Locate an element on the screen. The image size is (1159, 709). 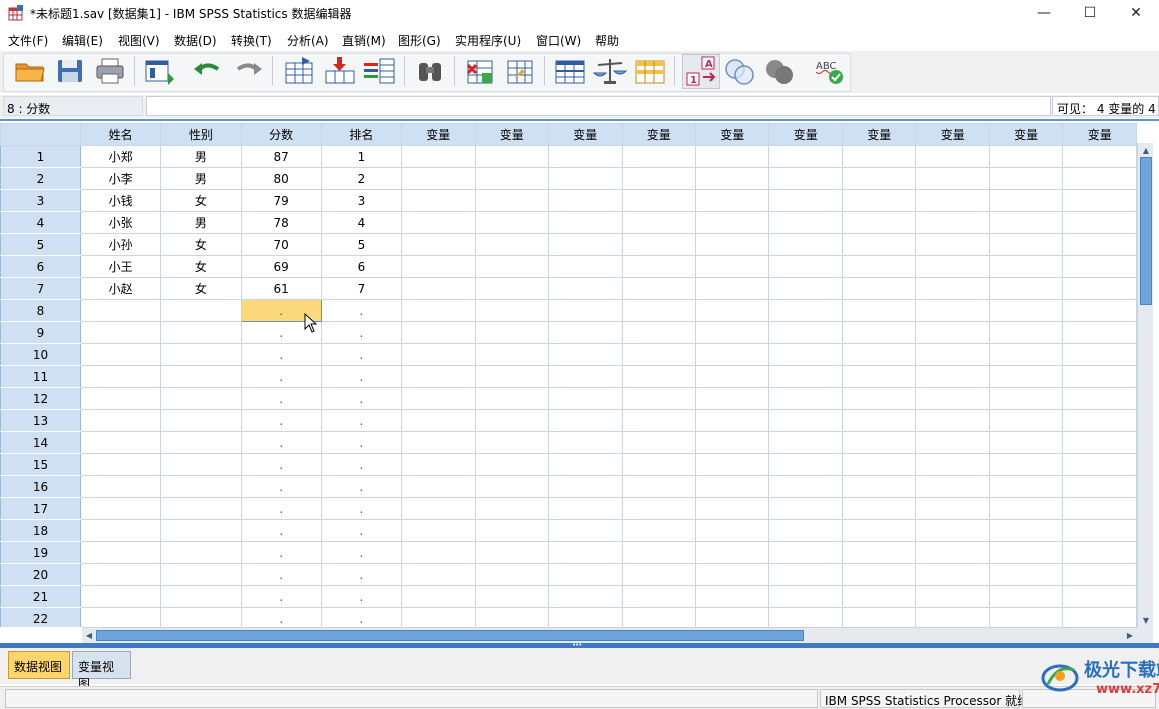
data-cell: 4 is located at coordinates (361, 222).